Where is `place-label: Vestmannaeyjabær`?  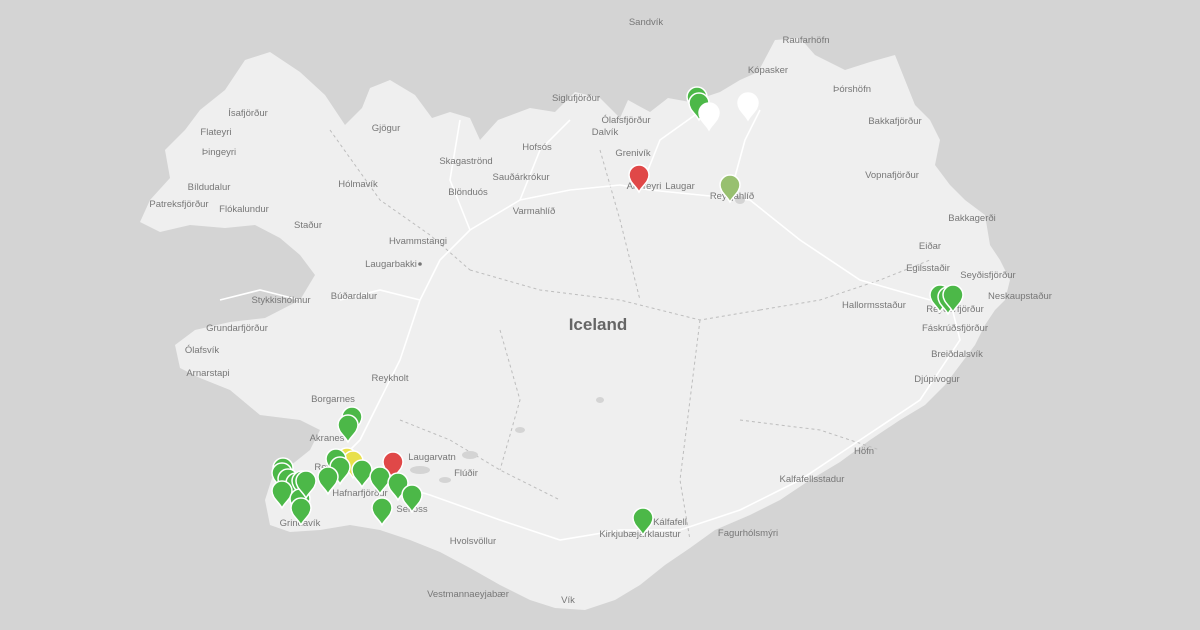
place-label: Vestmannaeyjabær is located at coordinates (468, 594).